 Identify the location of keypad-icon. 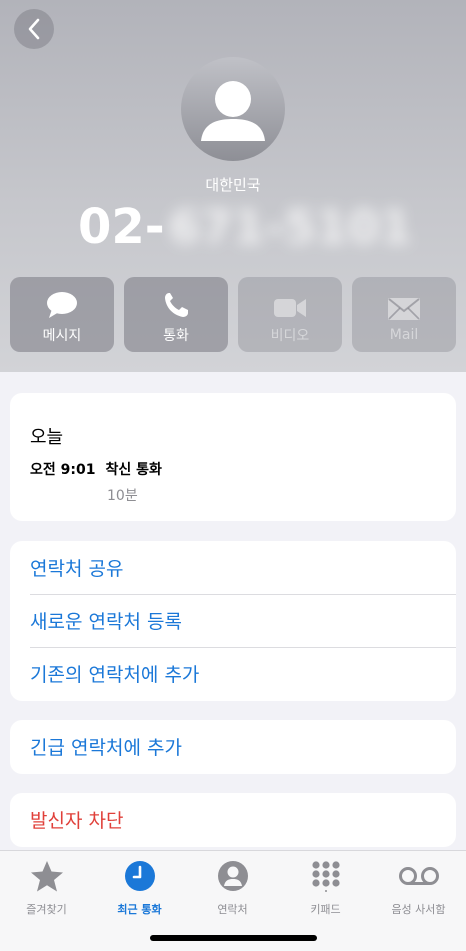
(325, 876).